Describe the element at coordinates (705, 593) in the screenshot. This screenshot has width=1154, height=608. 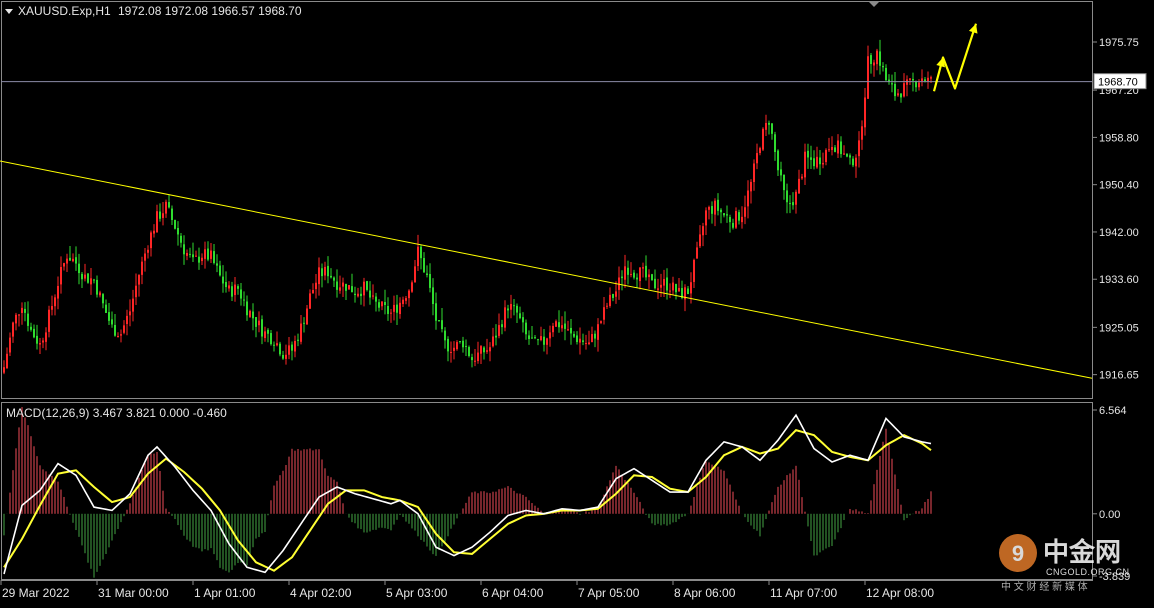
I see `time-tick-label: 8 Apr 06:00` at that location.